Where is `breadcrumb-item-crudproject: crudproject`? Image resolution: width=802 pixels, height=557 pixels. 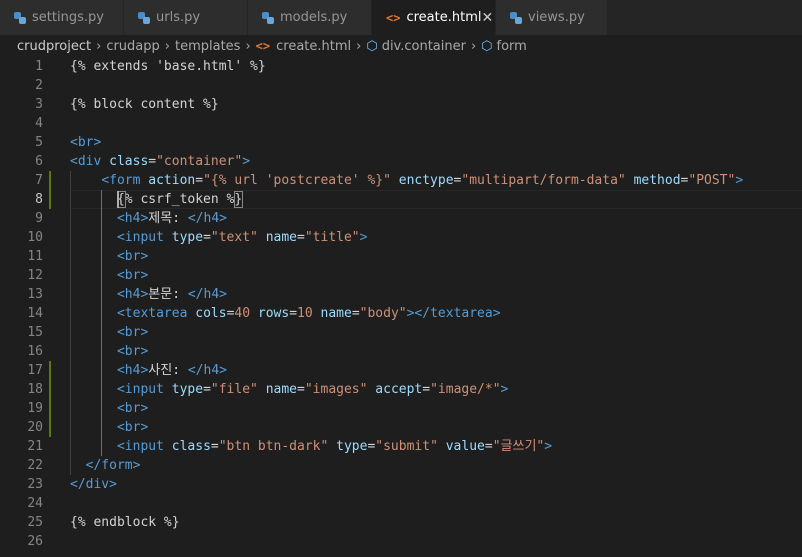 breadcrumb-item-crudproject: crudproject is located at coordinates (54, 46).